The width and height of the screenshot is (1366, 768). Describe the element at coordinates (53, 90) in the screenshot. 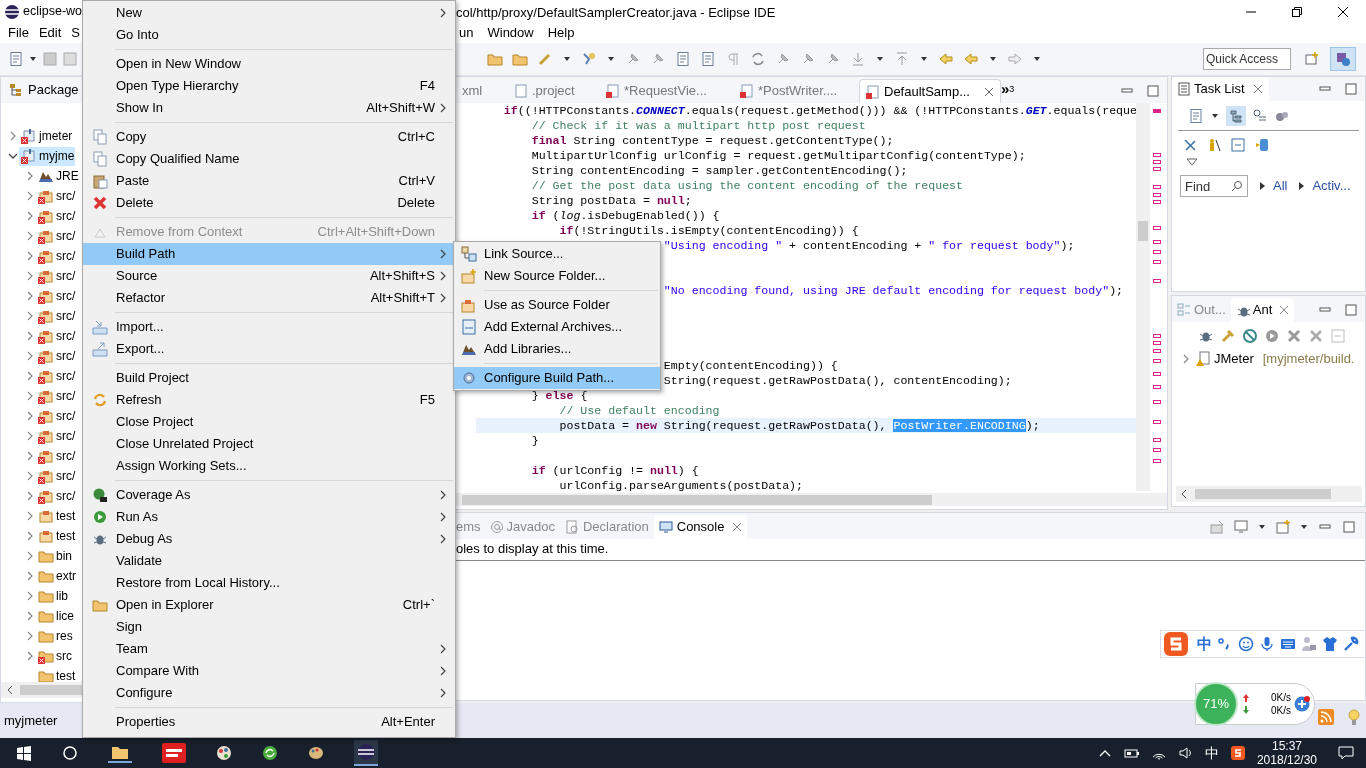

I see `panel-tab: Package` at that location.